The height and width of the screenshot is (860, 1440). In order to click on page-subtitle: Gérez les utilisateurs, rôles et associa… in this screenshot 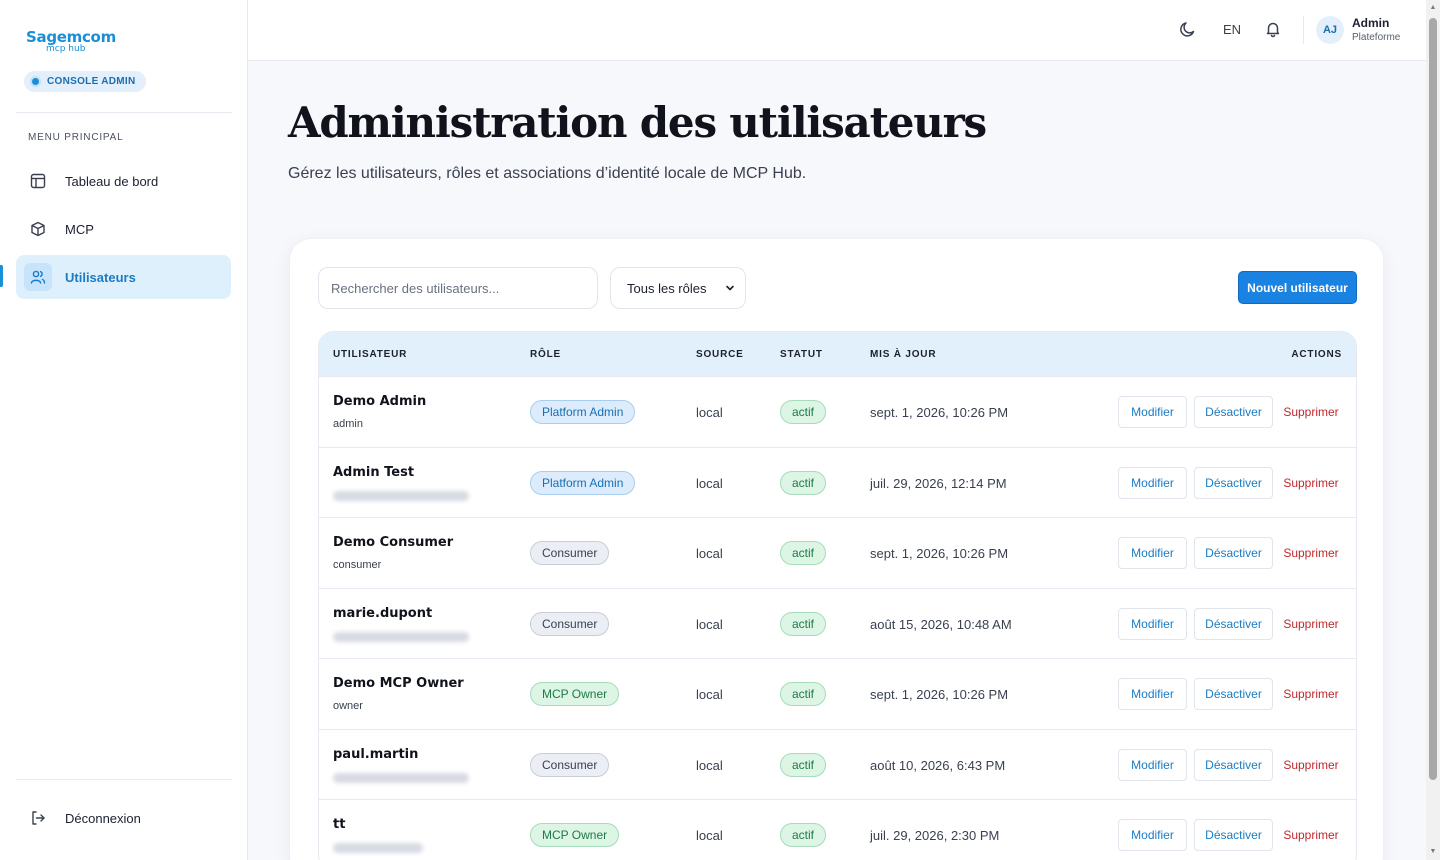, I will do `click(547, 173)`.